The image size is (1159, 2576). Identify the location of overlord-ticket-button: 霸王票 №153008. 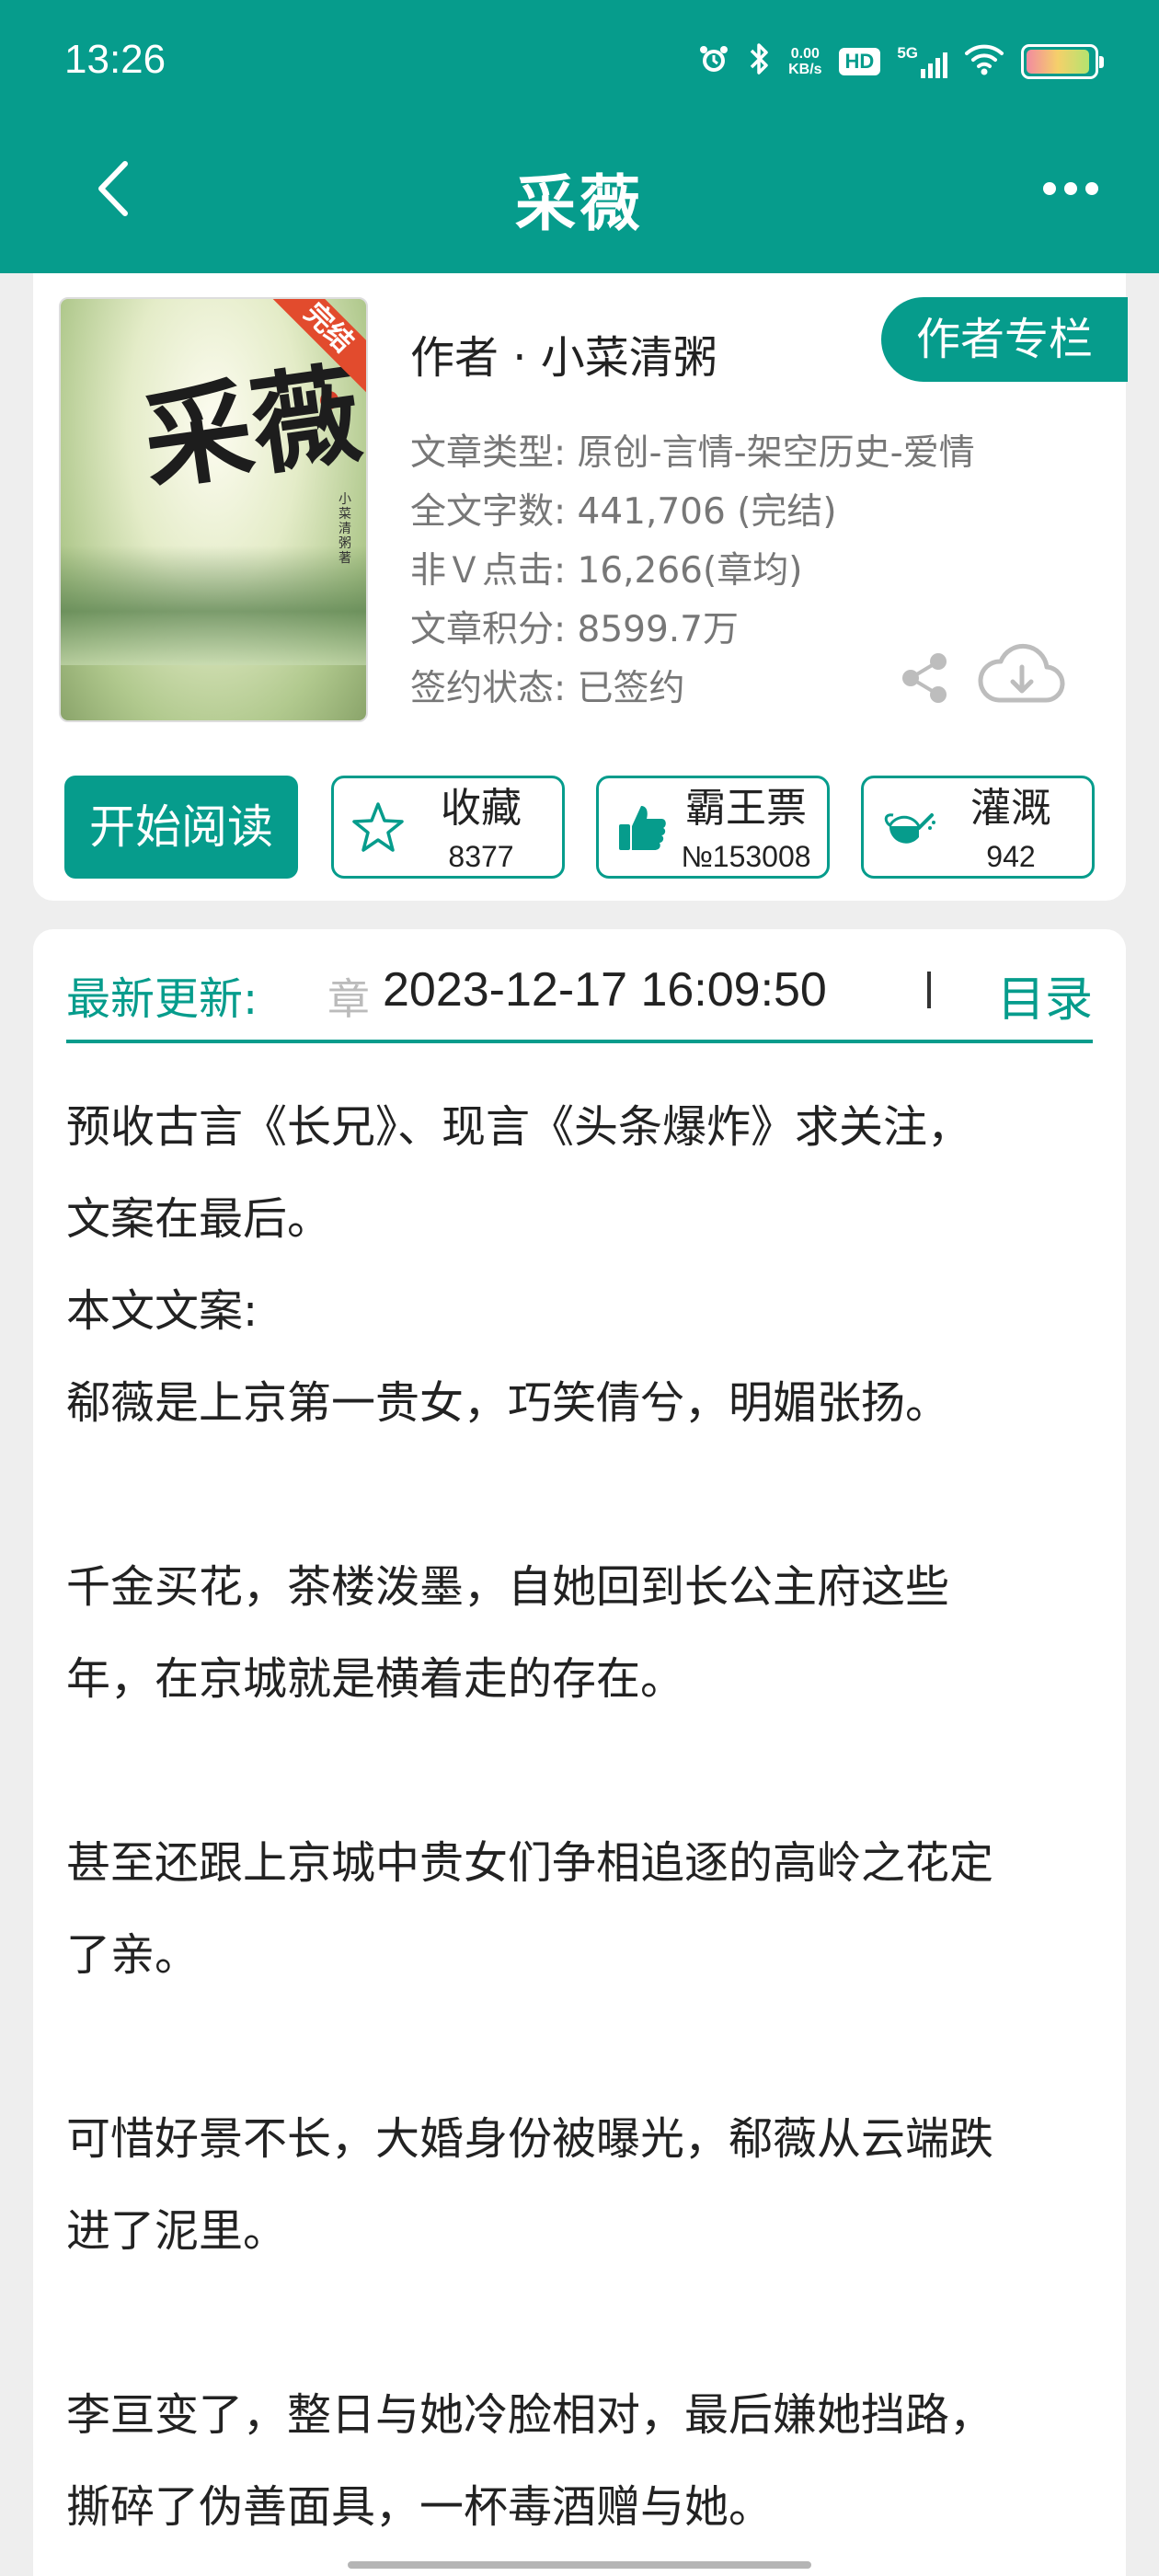
(713, 827).